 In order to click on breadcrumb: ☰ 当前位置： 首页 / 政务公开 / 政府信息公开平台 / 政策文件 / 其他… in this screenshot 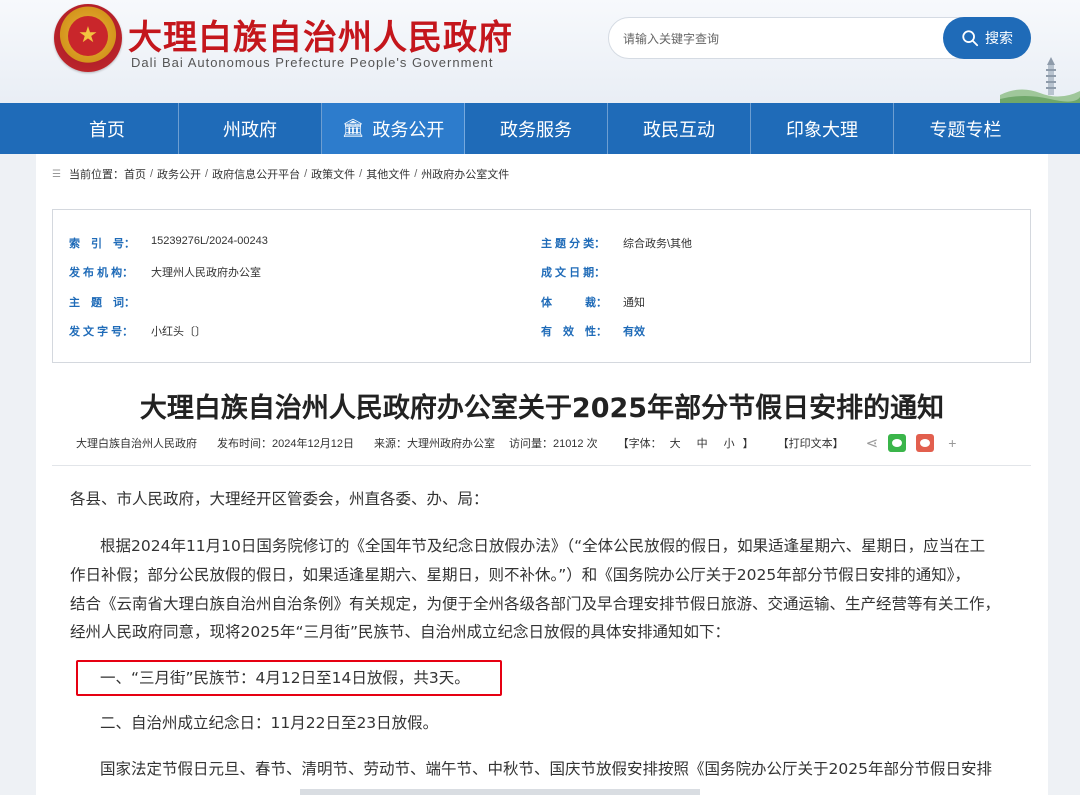, I will do `click(280, 174)`.